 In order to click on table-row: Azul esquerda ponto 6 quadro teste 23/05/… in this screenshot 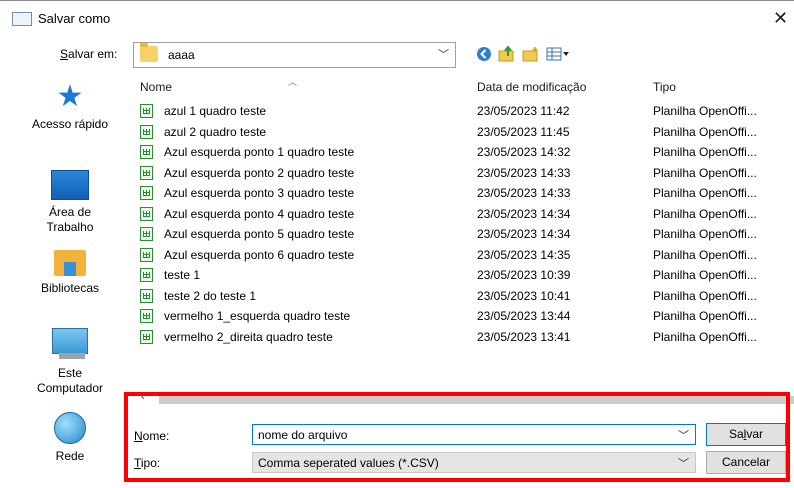, I will do `click(462, 255)`.